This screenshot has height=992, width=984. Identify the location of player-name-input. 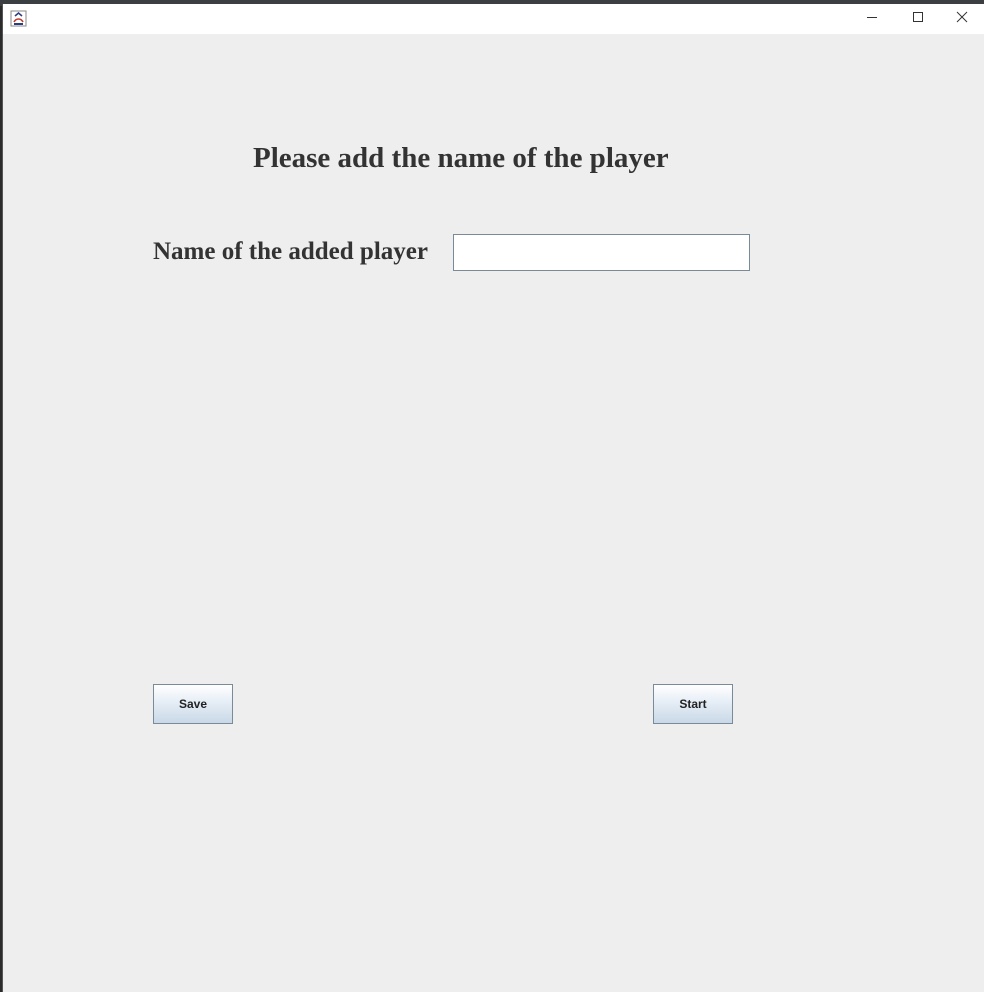
(601, 252).